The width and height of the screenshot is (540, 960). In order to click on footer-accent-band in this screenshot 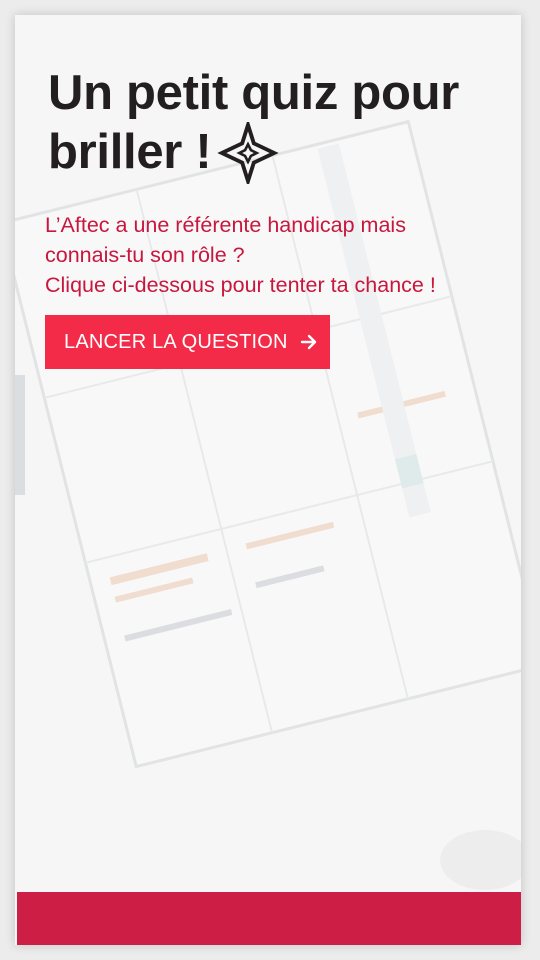, I will do `click(269, 918)`.